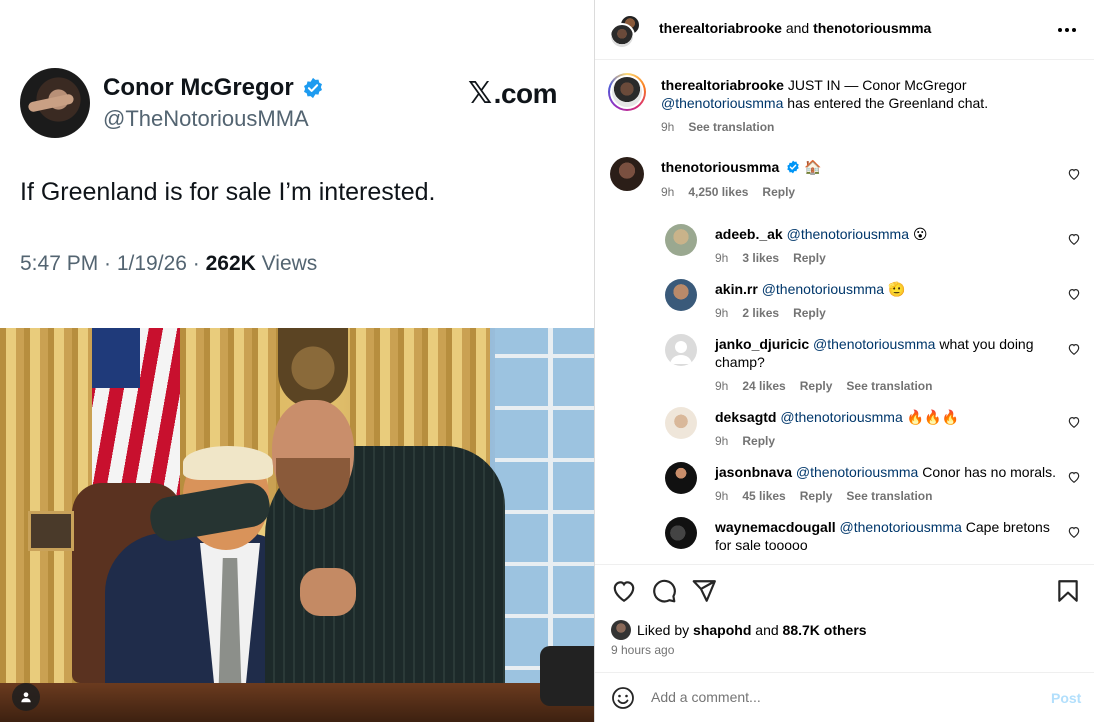 The height and width of the screenshot is (722, 1094). I want to click on reply-comment: deksagtd @thenotoriousmma 🔥🔥🔥 9h Reply, so click(844, 420).